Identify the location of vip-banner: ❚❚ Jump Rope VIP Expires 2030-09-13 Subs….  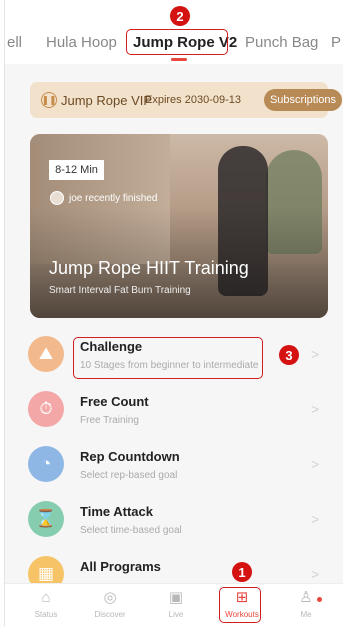
(186, 100).